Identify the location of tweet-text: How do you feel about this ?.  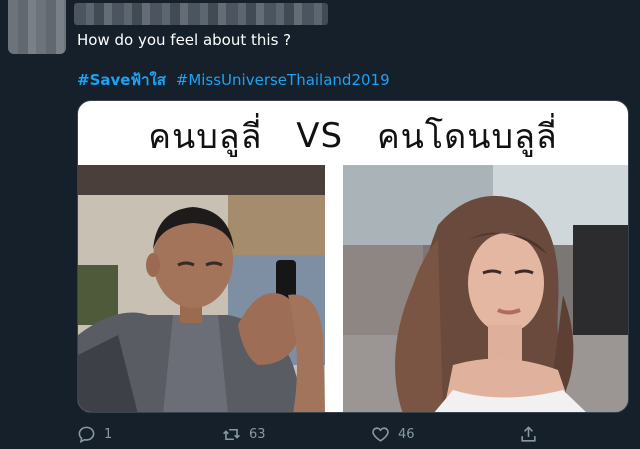
(184, 40).